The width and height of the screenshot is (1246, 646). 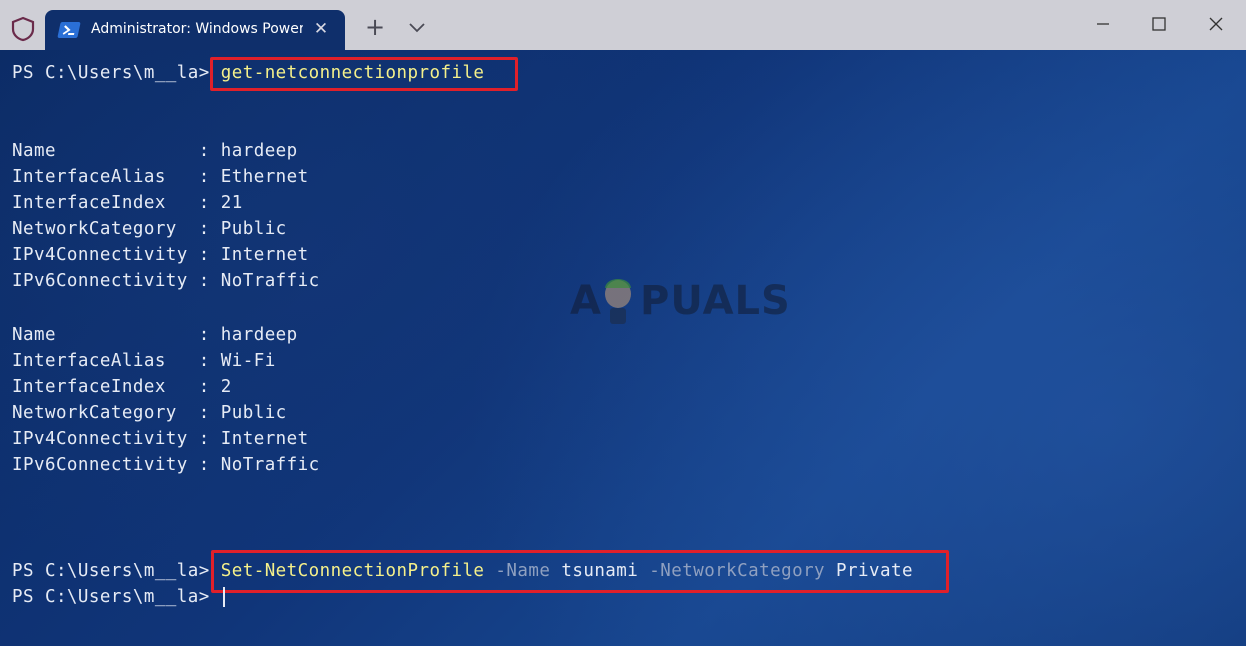 I want to click on profile-2-row-ipv4connectivity: IPv4Connectivity : Internet, so click(x=160, y=439).